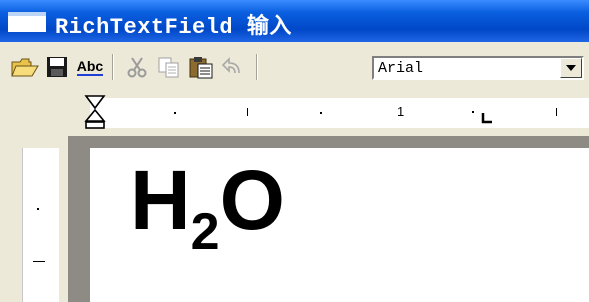  What do you see at coordinates (160, 200) in the screenshot?
I see `formula-letter: H` at bounding box center [160, 200].